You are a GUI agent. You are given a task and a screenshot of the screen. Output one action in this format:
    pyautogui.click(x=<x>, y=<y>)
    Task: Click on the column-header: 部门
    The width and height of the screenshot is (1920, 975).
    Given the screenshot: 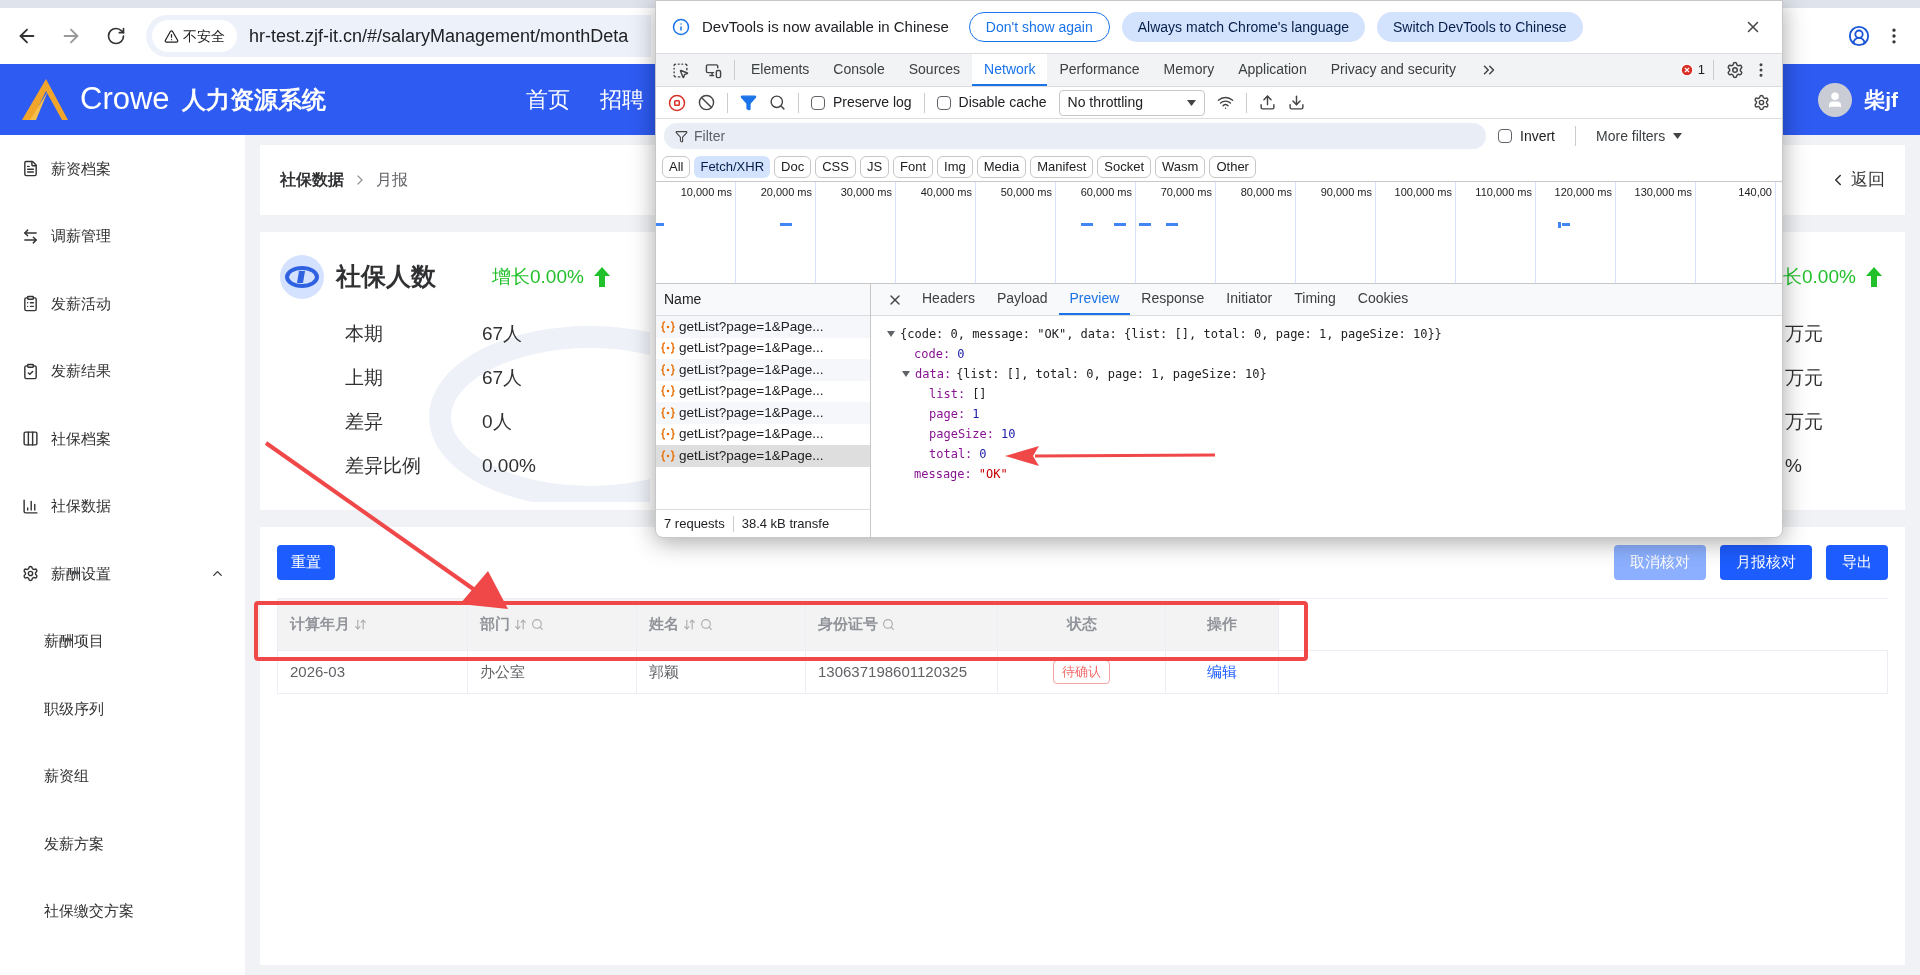 What is the action you would take?
    pyautogui.click(x=552, y=624)
    